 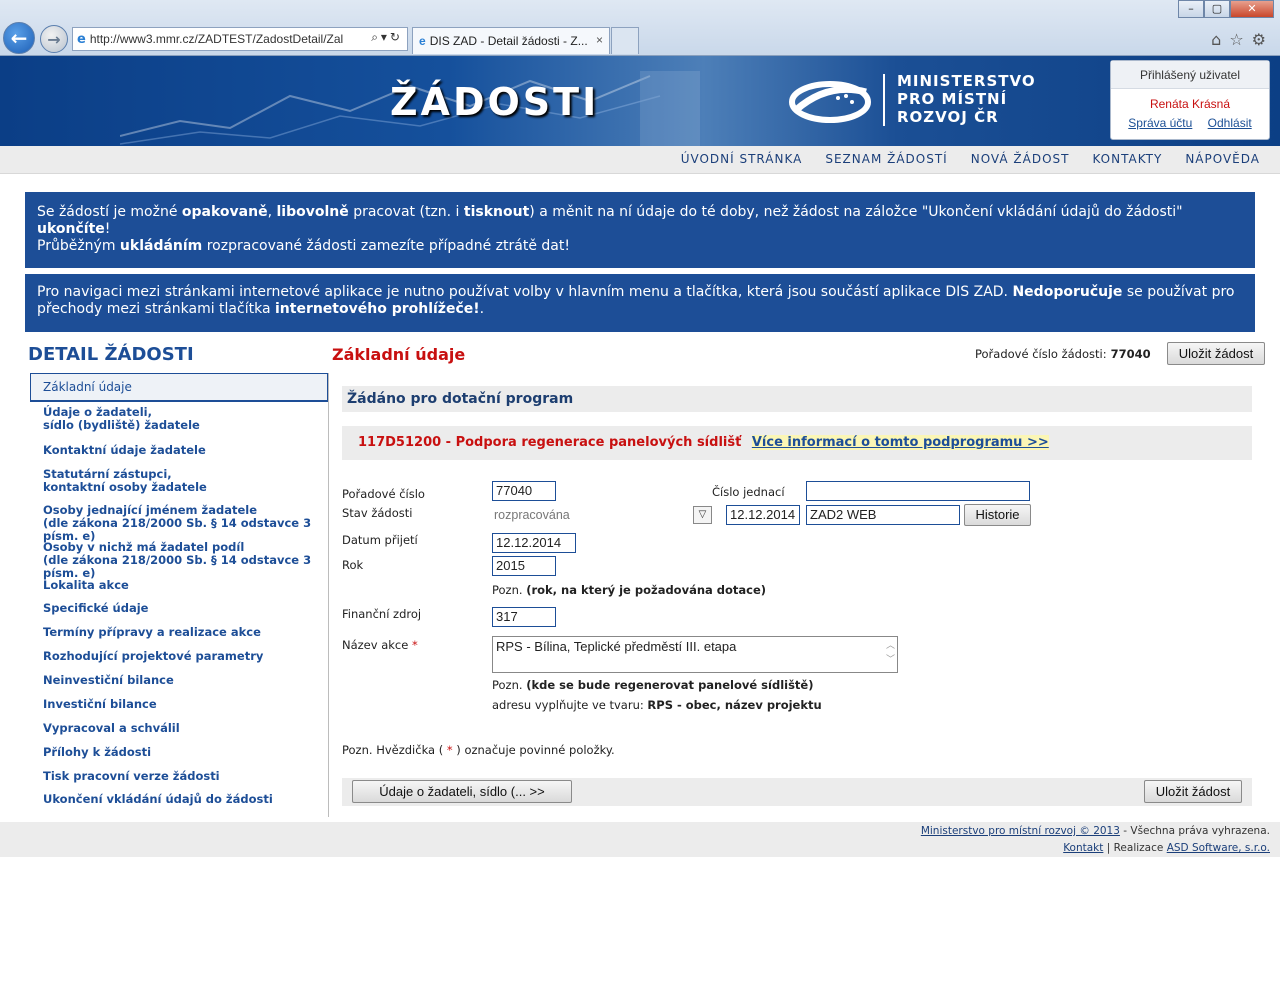 What do you see at coordinates (1020, 159) in the screenshot?
I see `menu-new: NOVÁ ŽÁDOST` at bounding box center [1020, 159].